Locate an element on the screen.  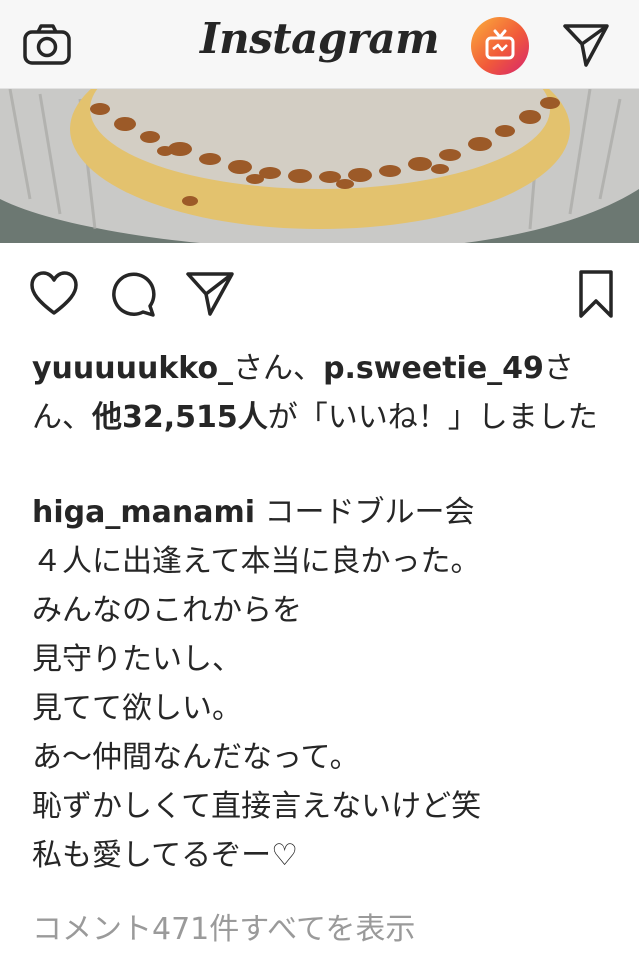
caption-line: 見てて欲しい。 is located at coordinates (137, 708).